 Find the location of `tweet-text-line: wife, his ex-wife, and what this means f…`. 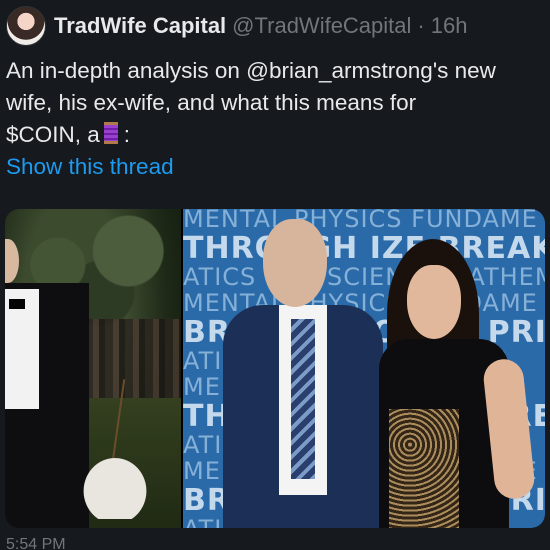

tweet-text-line: wife, his ex-wife, and what this means f… is located at coordinates (211, 102).